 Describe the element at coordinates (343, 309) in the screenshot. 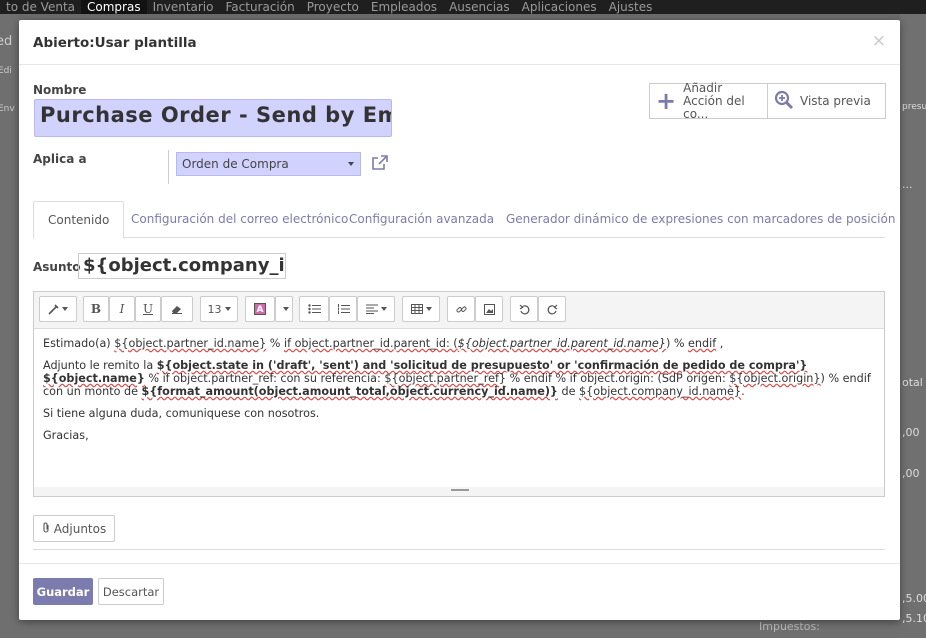

I see `numbered-list-button` at that location.